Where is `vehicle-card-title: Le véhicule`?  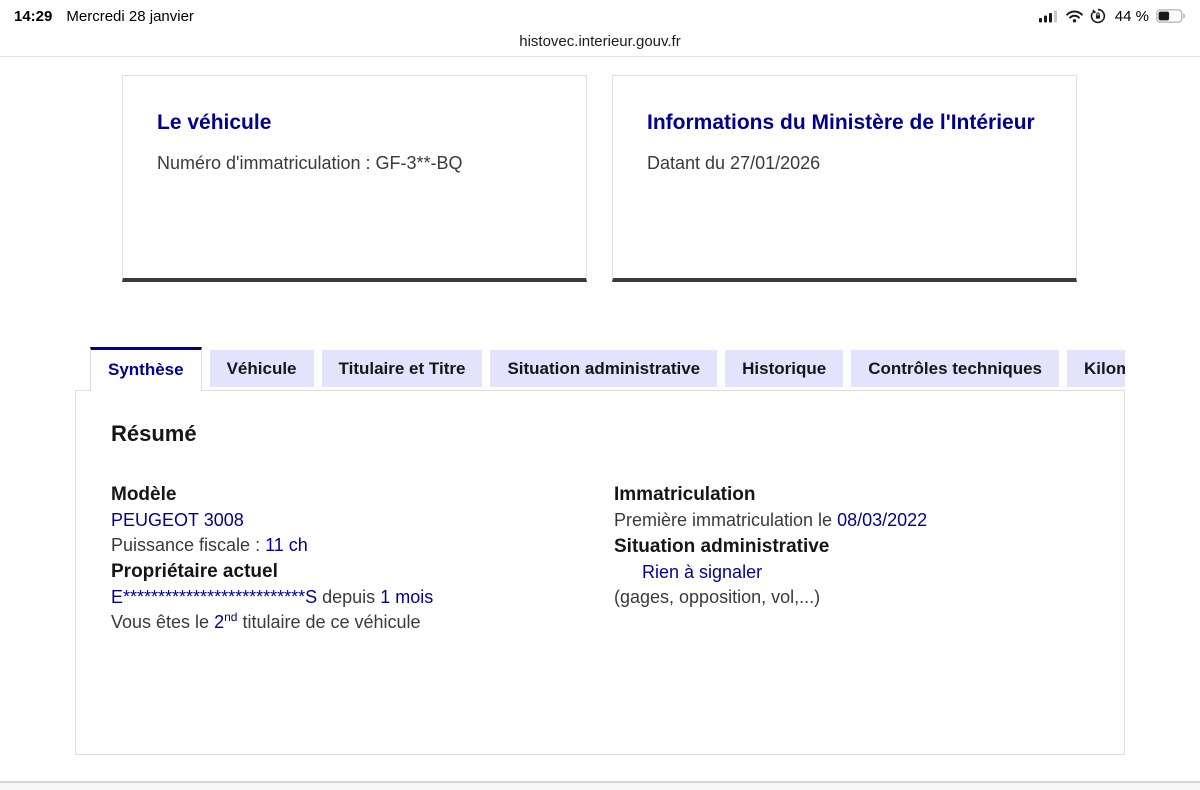 vehicle-card-title: Le véhicule is located at coordinates (214, 122).